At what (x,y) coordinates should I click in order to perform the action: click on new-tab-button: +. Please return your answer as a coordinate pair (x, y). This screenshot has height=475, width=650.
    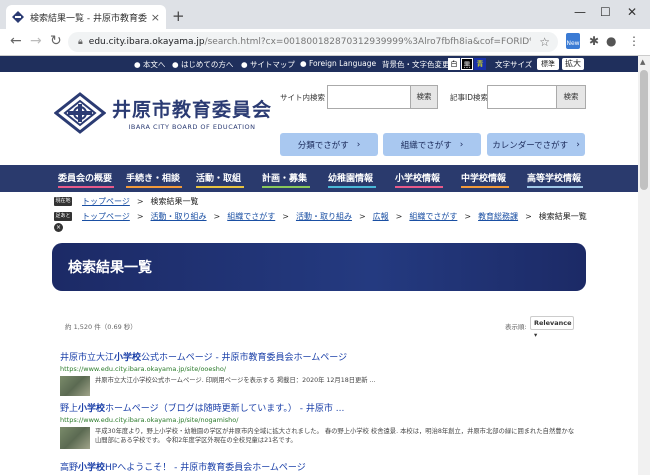
    Looking at the image, I should click on (178, 16).